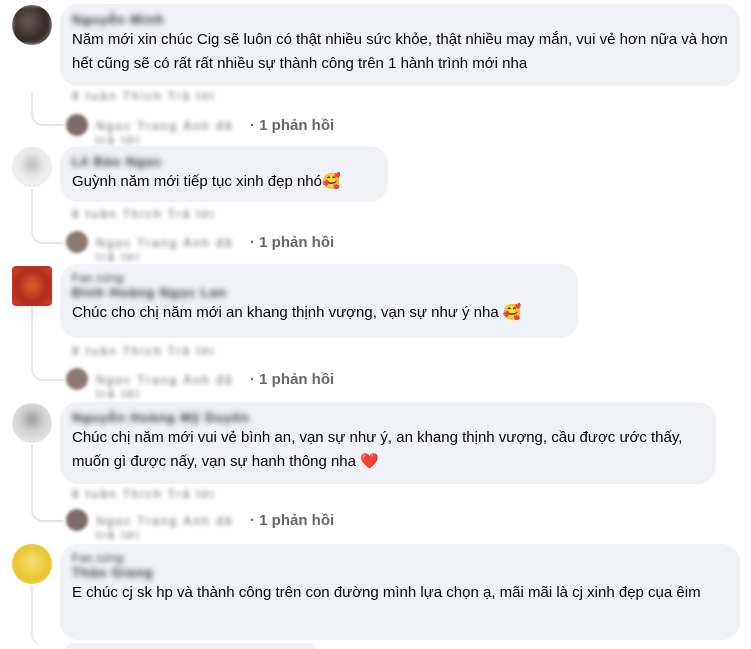 The height and width of the screenshot is (649, 751). I want to click on comment-author: Nguyễn Hoàng Mỹ Duyên, so click(388, 418).